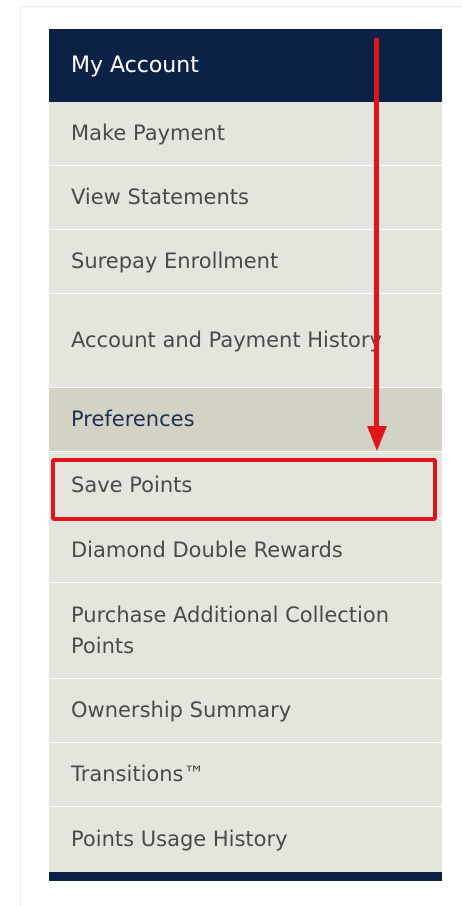 Image resolution: width=462 pixels, height=906 pixels. What do you see at coordinates (175, 261) in the screenshot?
I see `nav-item-label: Surepay Enrollment` at bounding box center [175, 261].